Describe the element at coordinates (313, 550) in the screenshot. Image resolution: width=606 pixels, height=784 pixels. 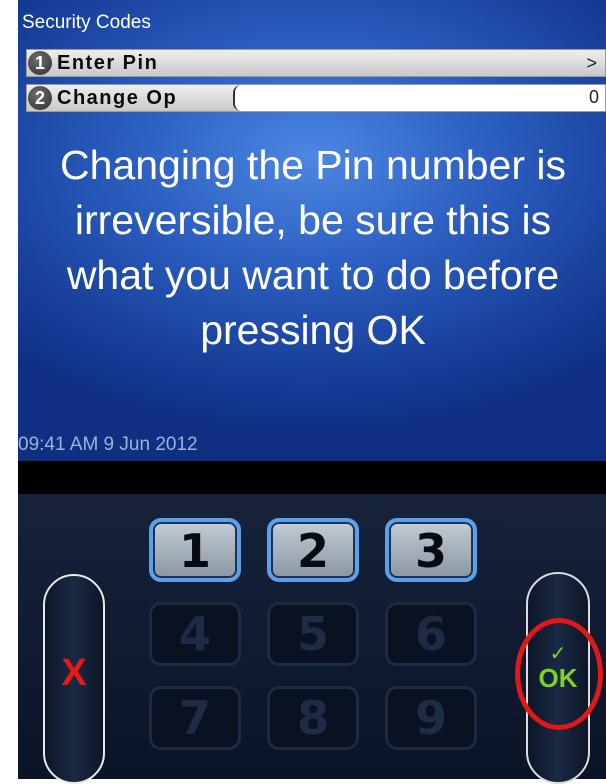
I see `keypad-key-2: 2` at that location.